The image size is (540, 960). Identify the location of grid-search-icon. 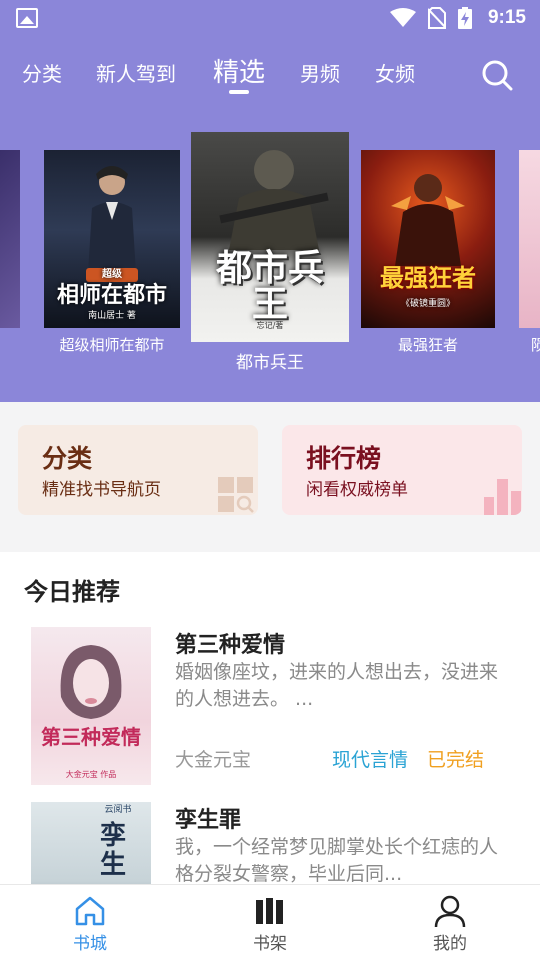
(236, 495).